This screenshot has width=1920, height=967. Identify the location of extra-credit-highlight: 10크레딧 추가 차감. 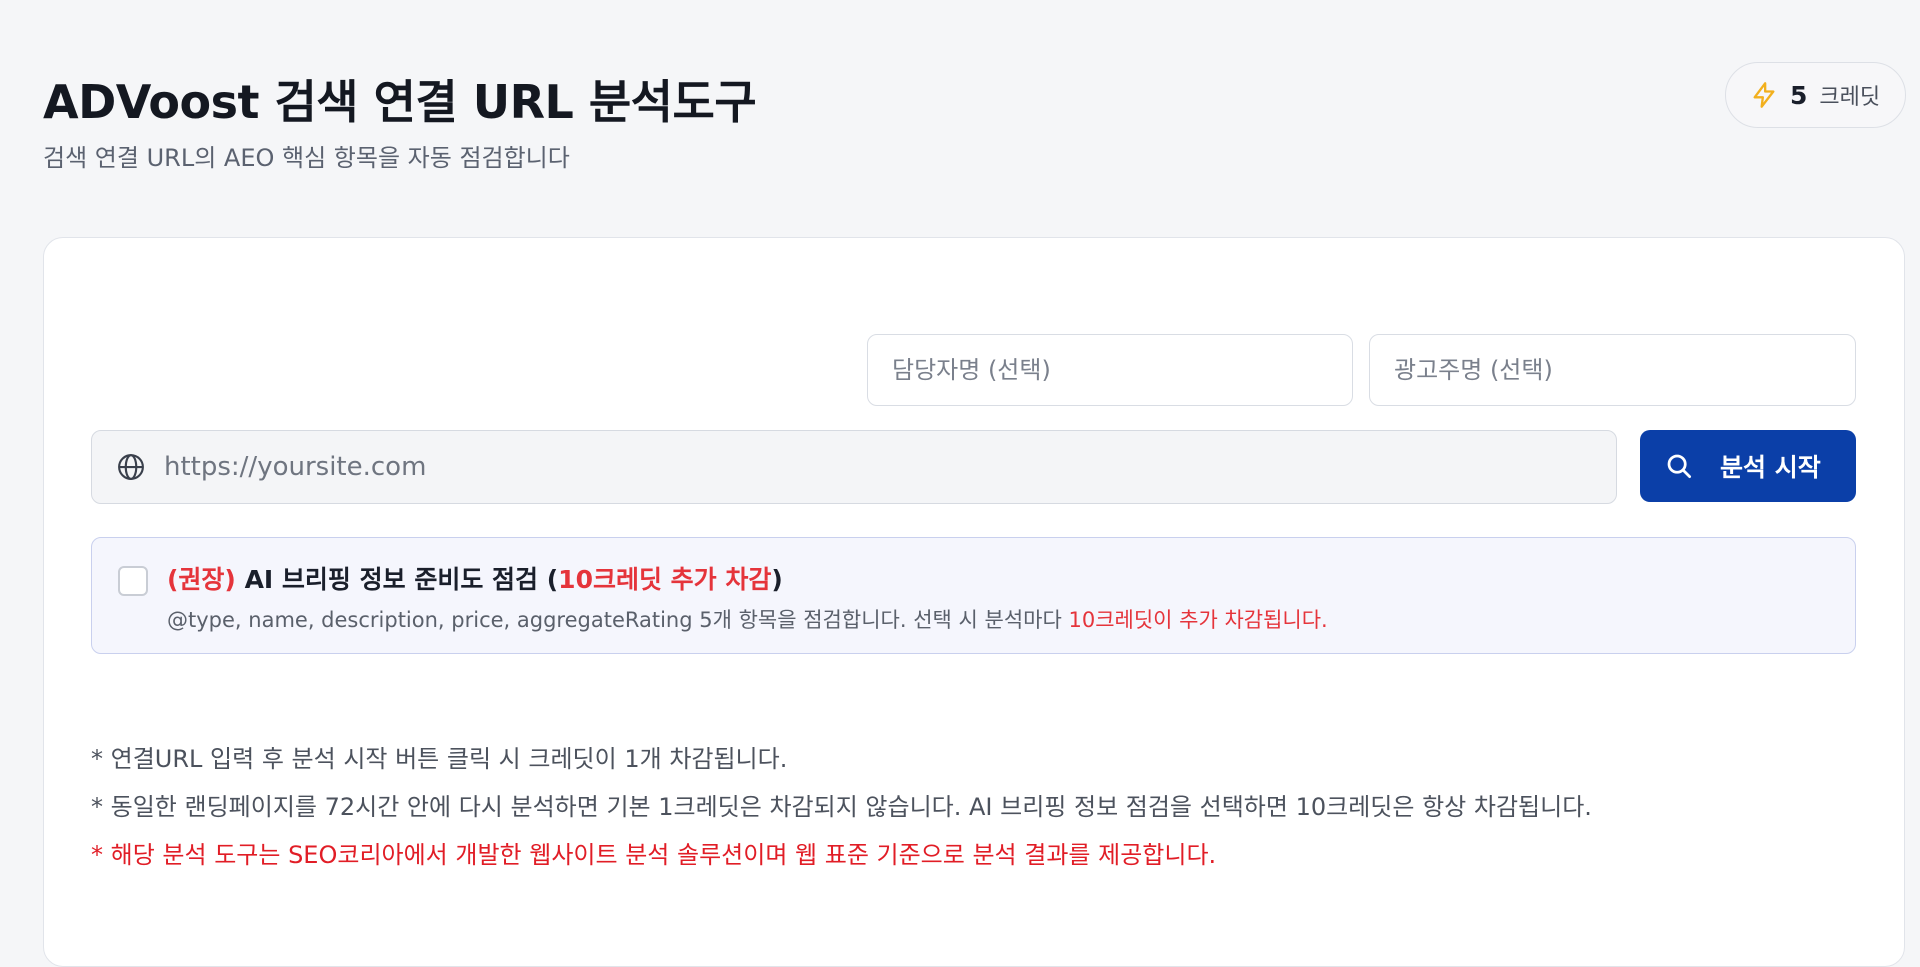
(665, 579).